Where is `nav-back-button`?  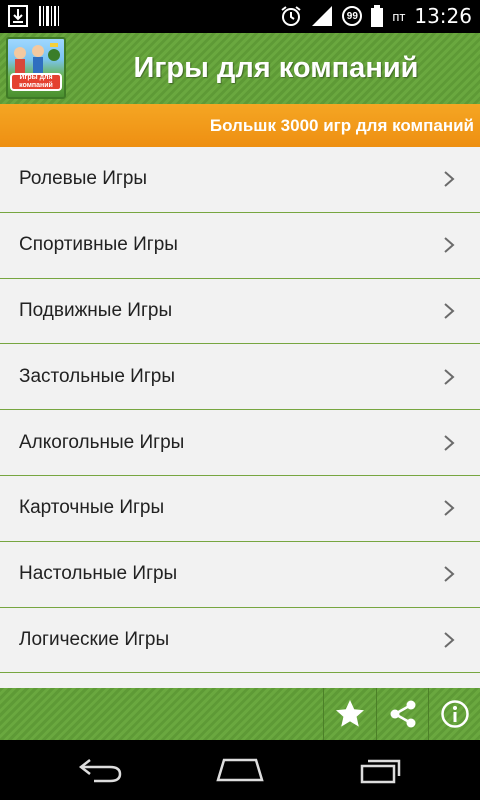
nav-back-button is located at coordinates (100, 770).